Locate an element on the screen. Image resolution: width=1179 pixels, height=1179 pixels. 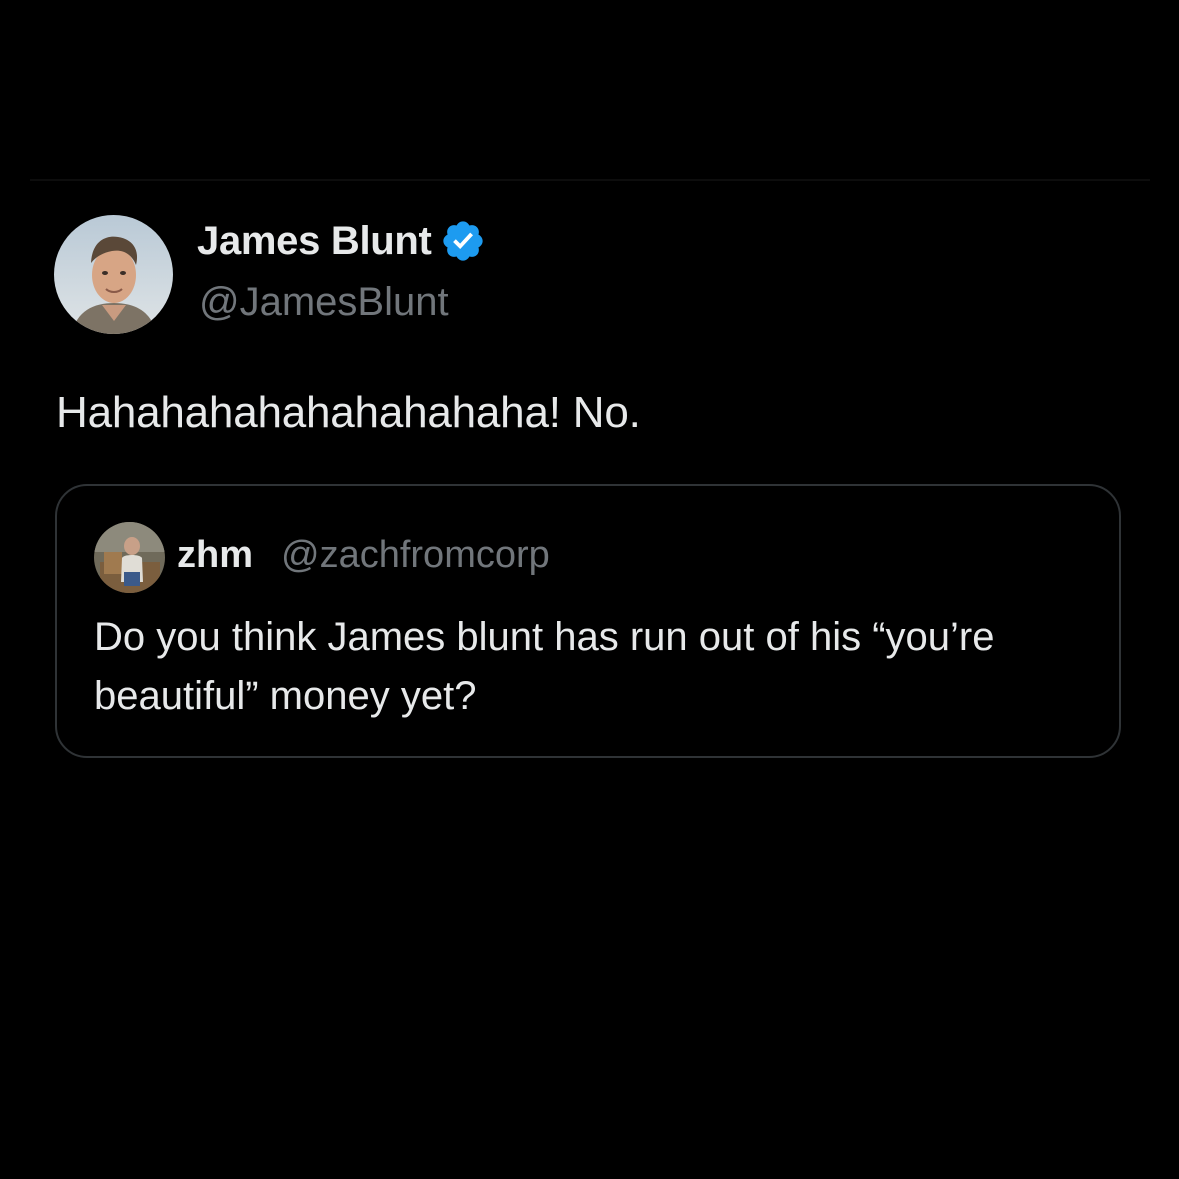
quoted-author-name: zhm is located at coordinates (215, 555).